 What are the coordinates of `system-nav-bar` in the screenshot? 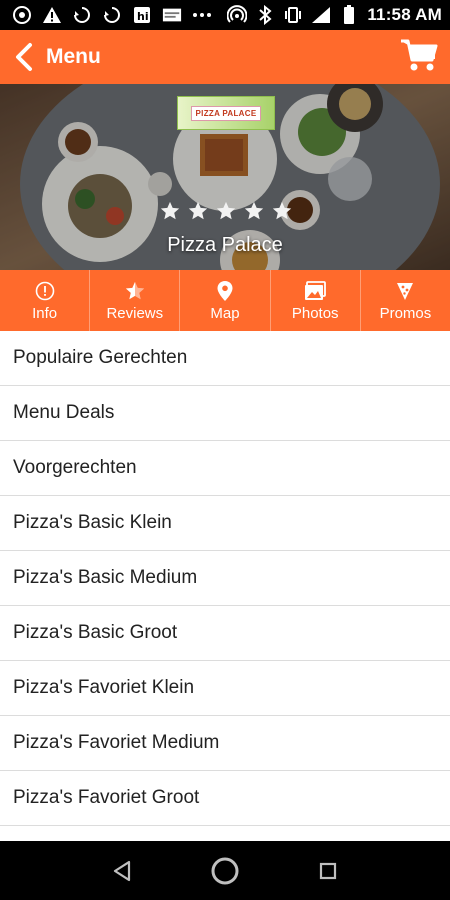 It's located at (225, 870).